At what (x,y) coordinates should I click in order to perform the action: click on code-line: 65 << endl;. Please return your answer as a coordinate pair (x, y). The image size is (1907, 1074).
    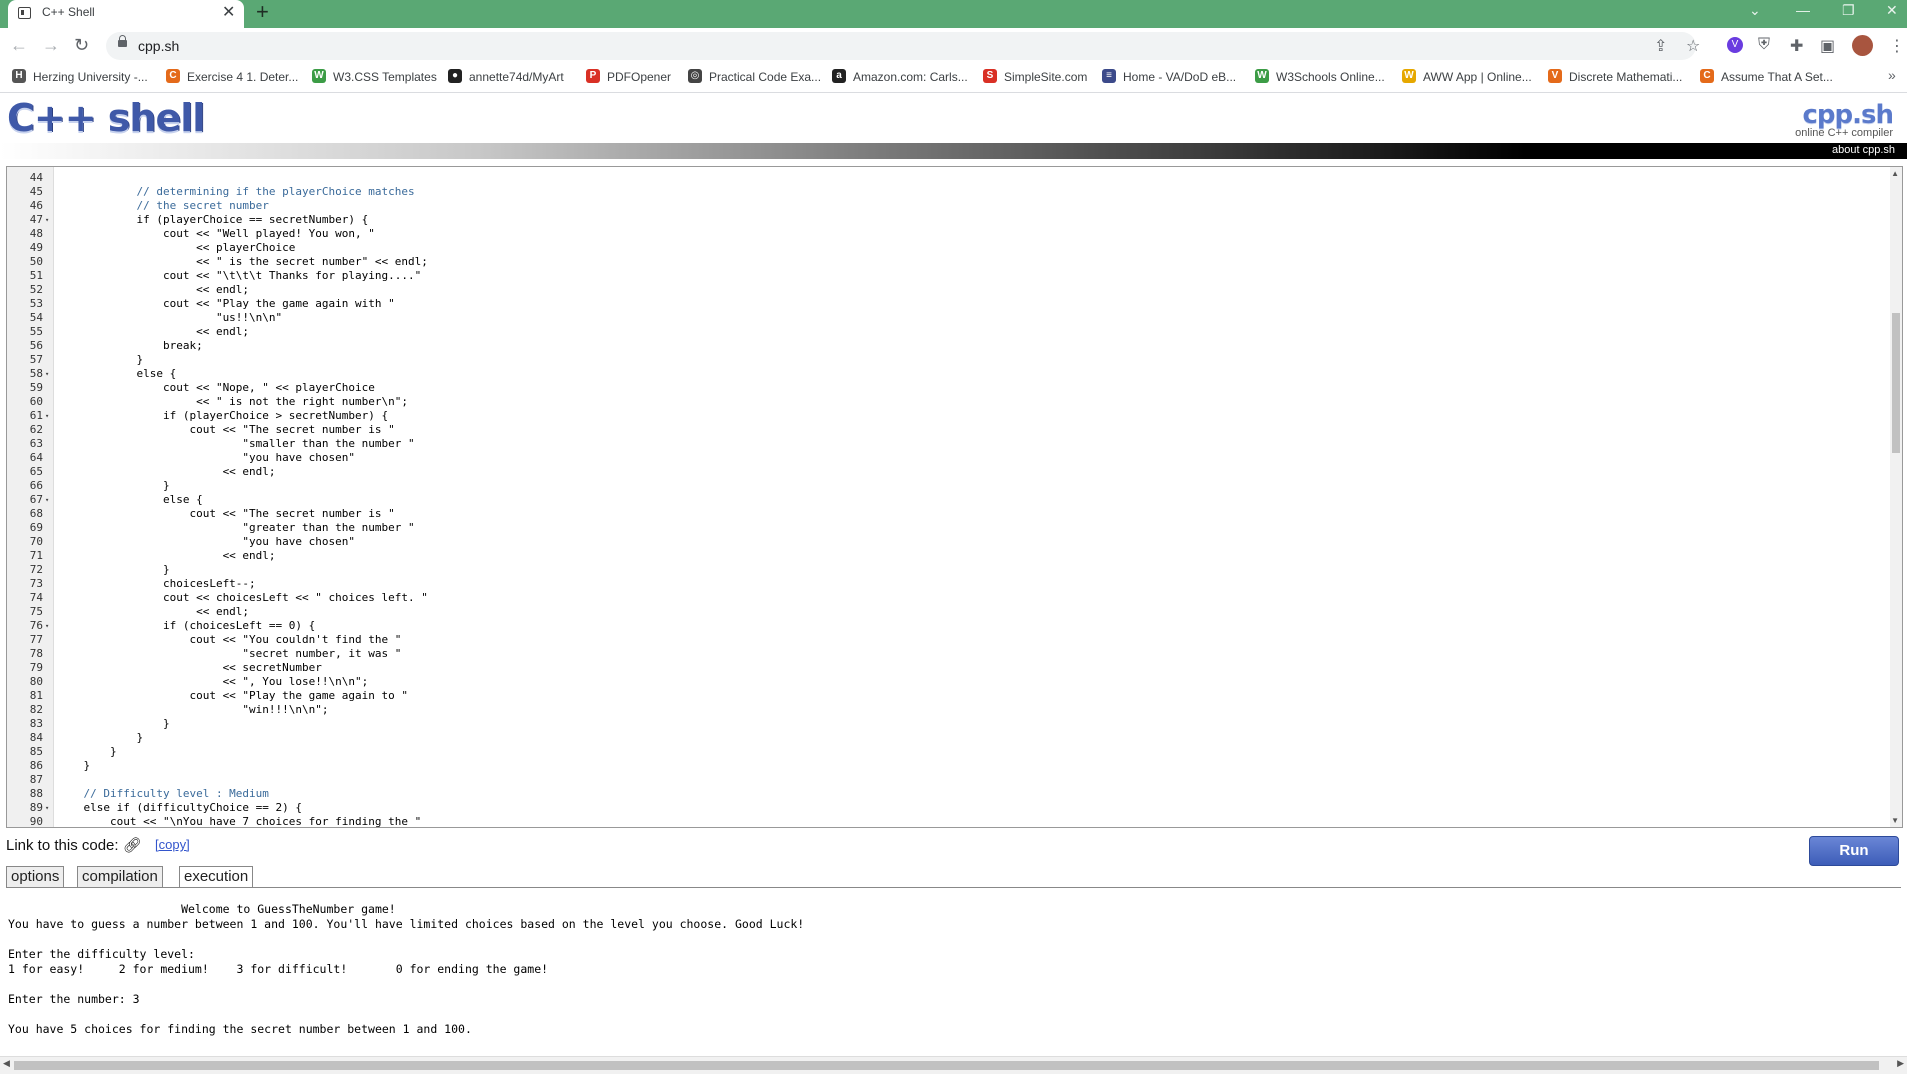
    Looking at the image, I should click on (942, 472).